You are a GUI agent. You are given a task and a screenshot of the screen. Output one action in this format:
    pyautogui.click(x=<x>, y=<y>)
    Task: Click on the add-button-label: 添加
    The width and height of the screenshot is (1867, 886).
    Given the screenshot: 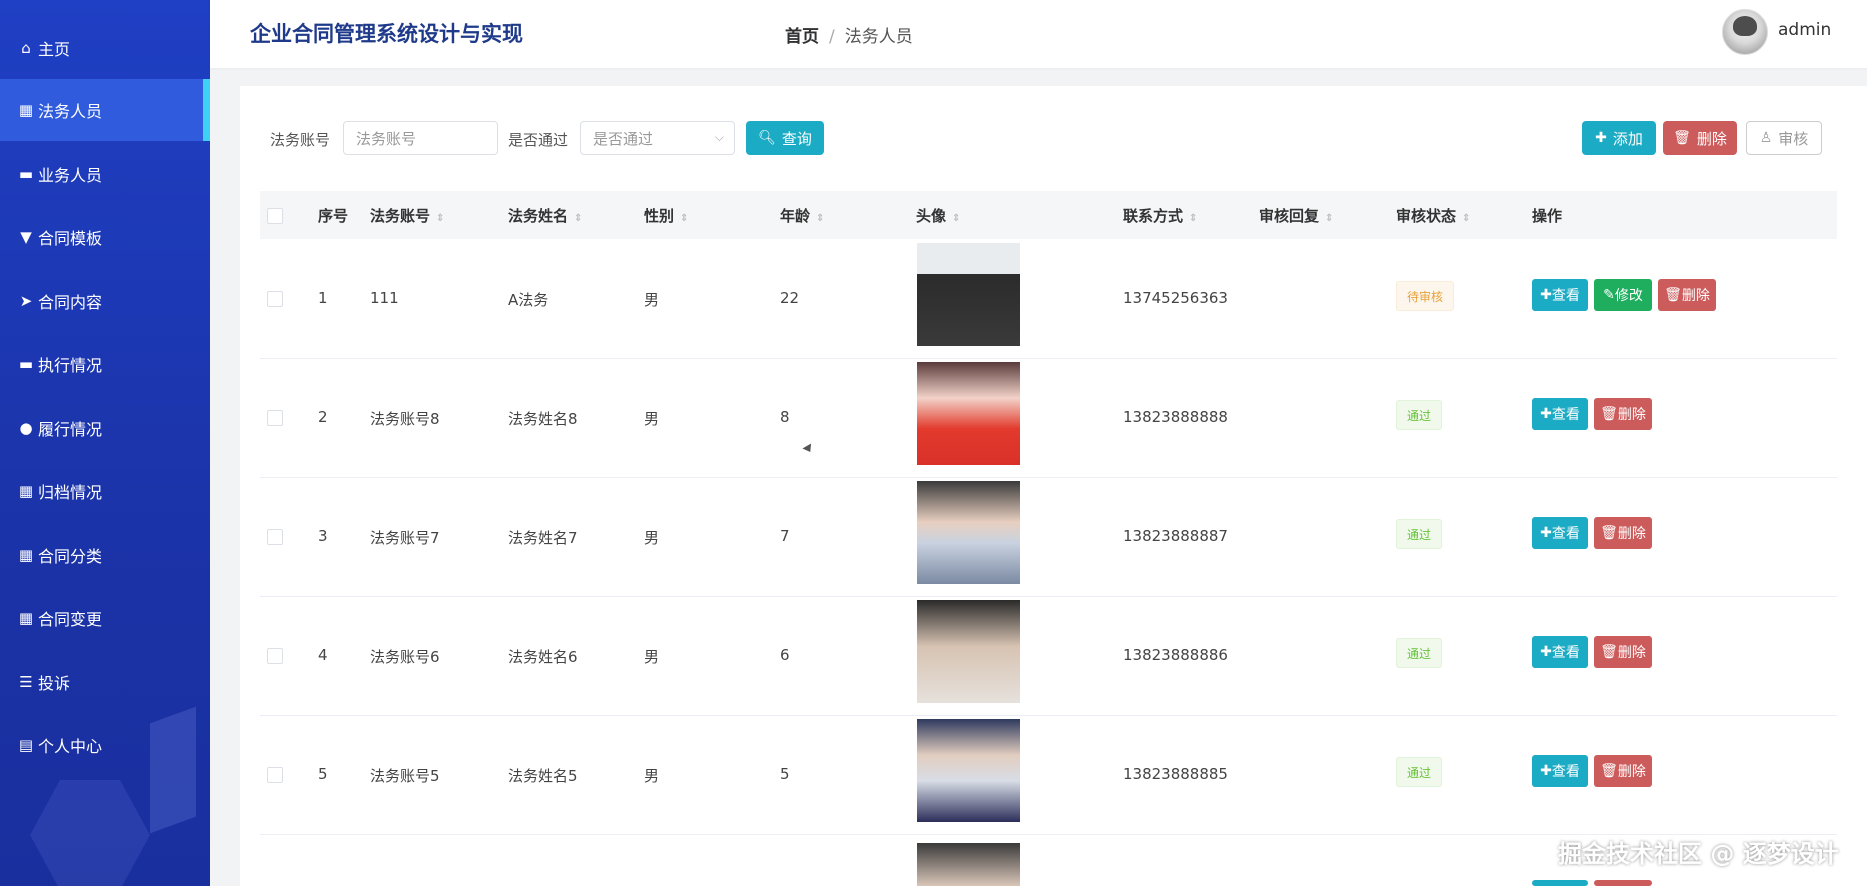 What is the action you would take?
    pyautogui.click(x=1627, y=138)
    